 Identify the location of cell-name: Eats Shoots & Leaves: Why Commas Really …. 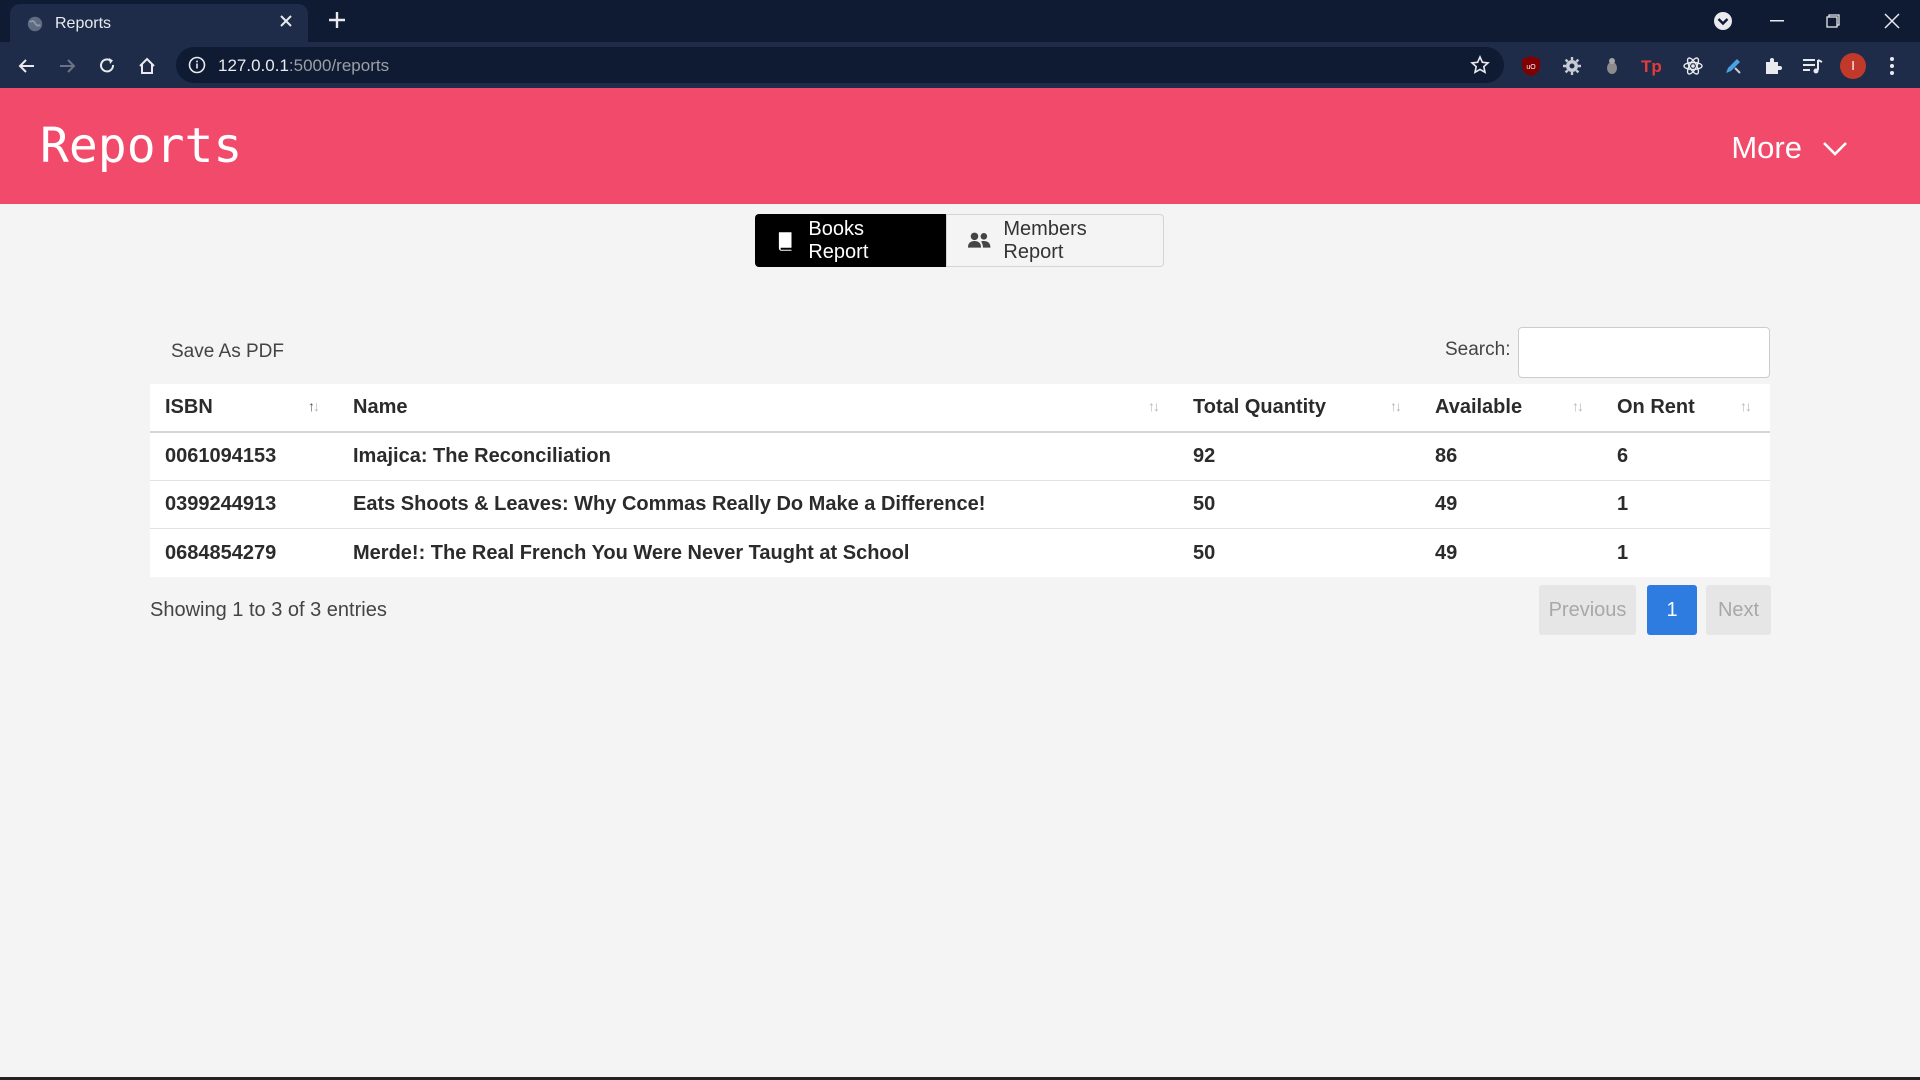
(669, 504).